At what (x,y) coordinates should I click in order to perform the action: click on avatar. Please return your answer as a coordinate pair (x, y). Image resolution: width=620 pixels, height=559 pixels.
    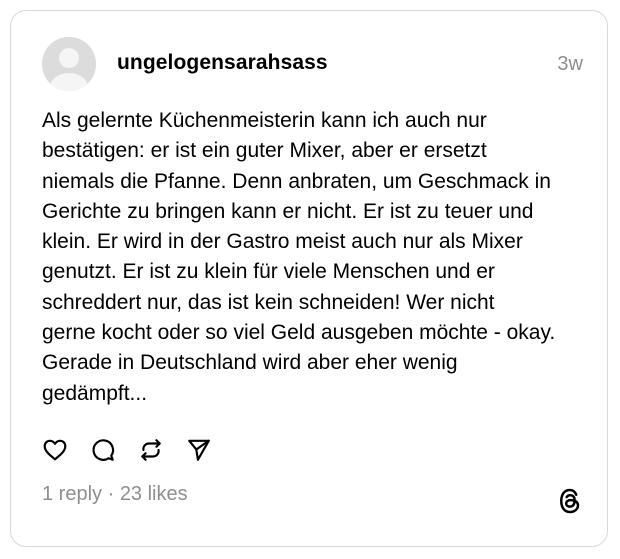
    Looking at the image, I should click on (69, 64).